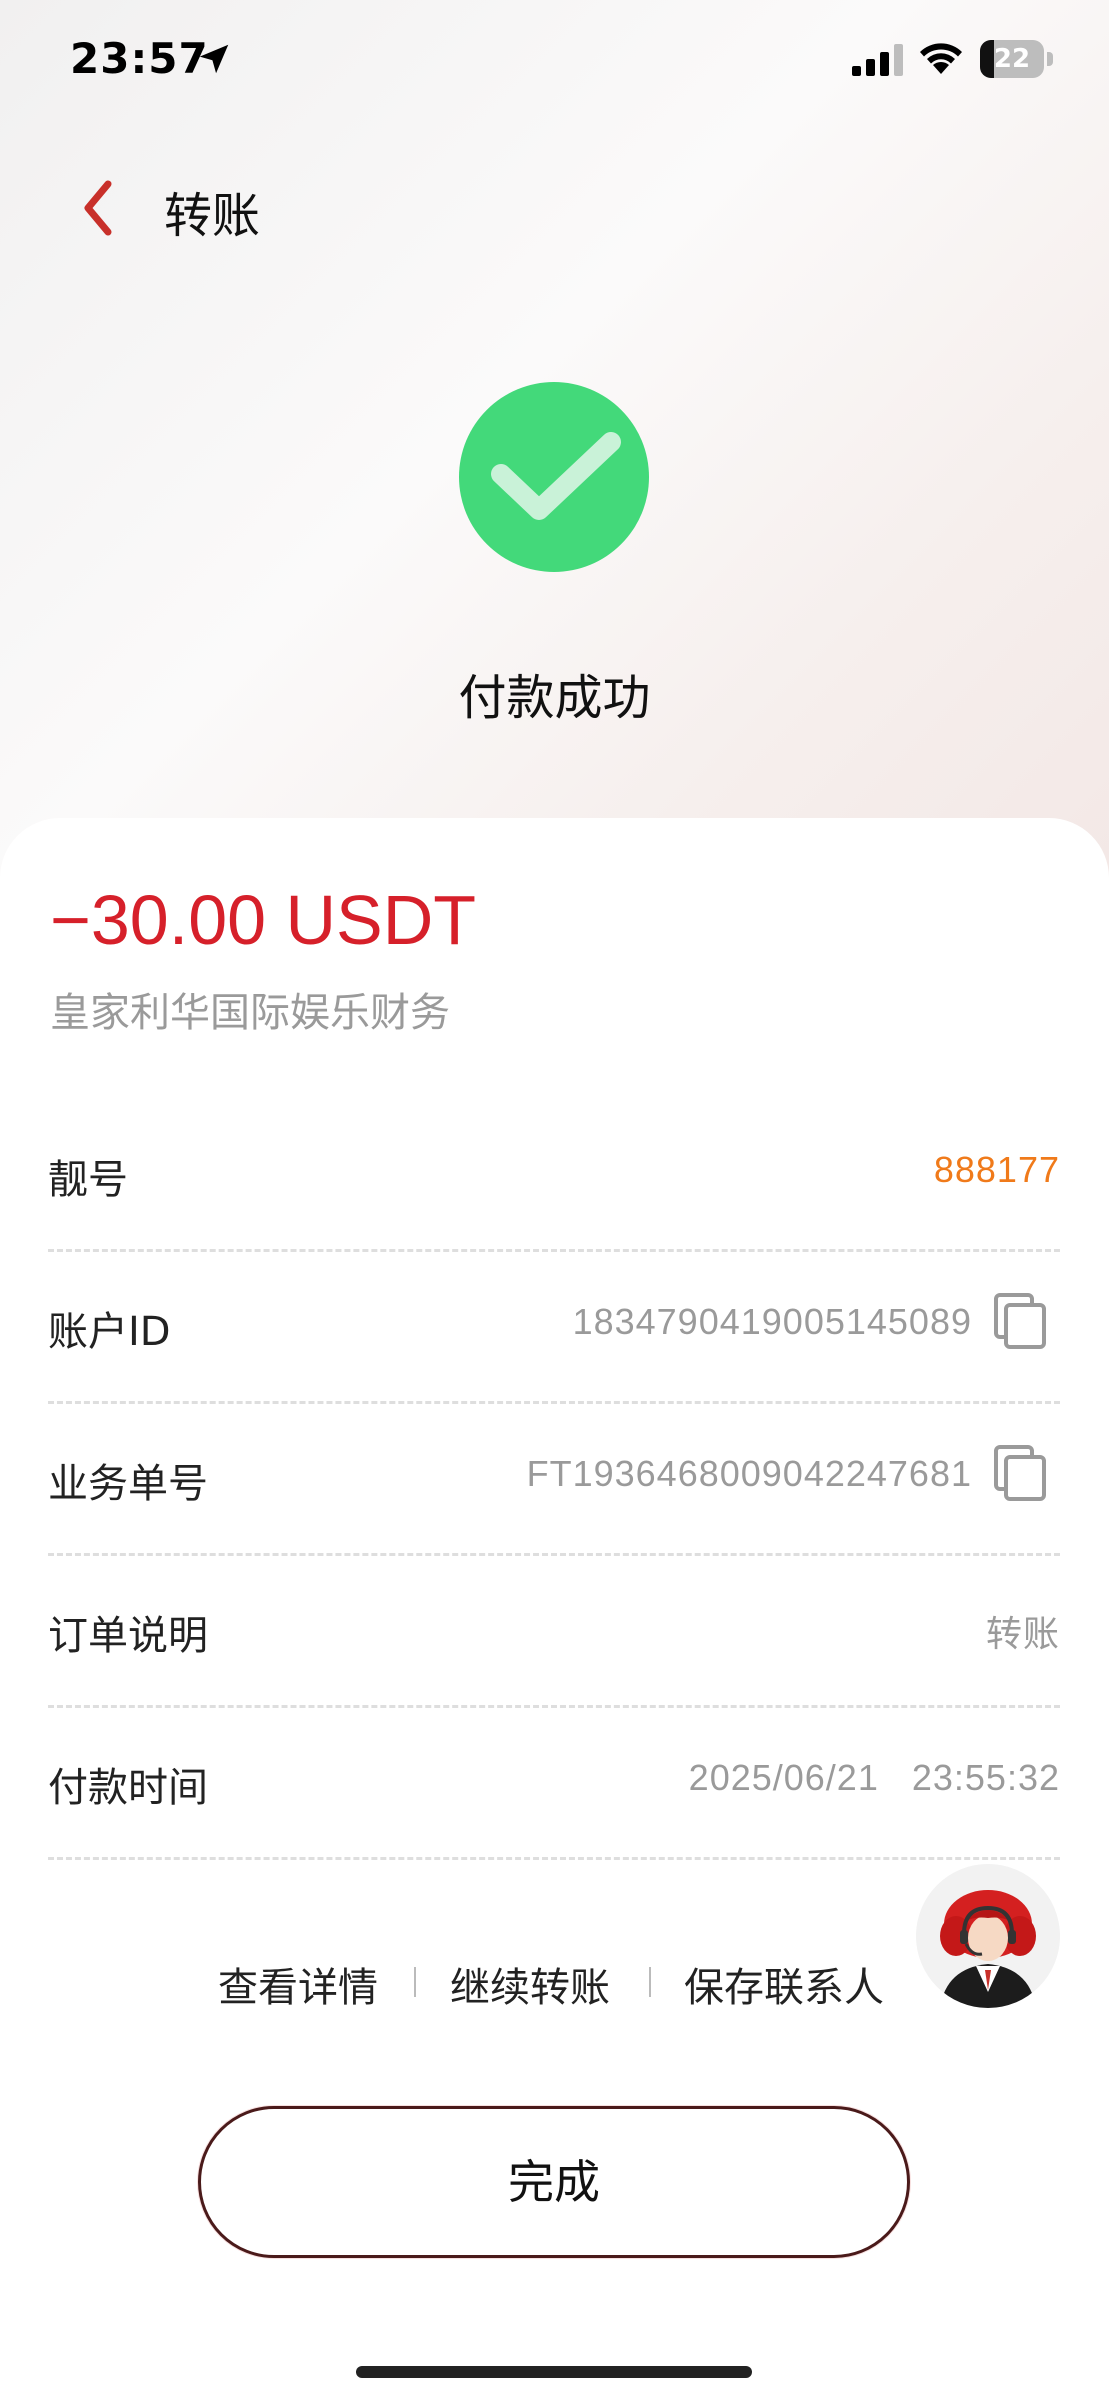  I want to click on row-label: 业务单号, so click(128, 1484).